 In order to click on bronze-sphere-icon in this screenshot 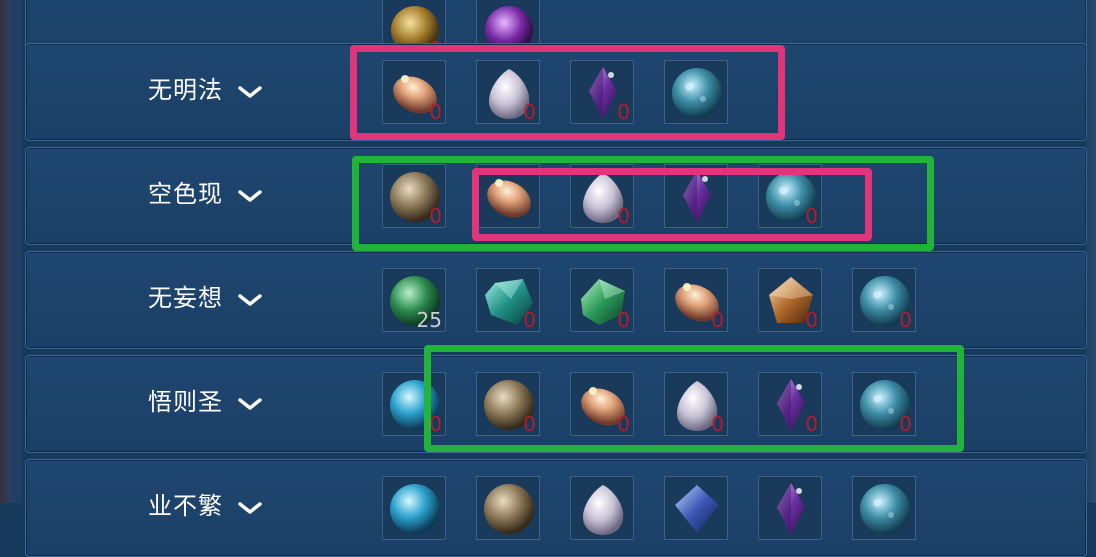, I will do `click(509, 509)`.